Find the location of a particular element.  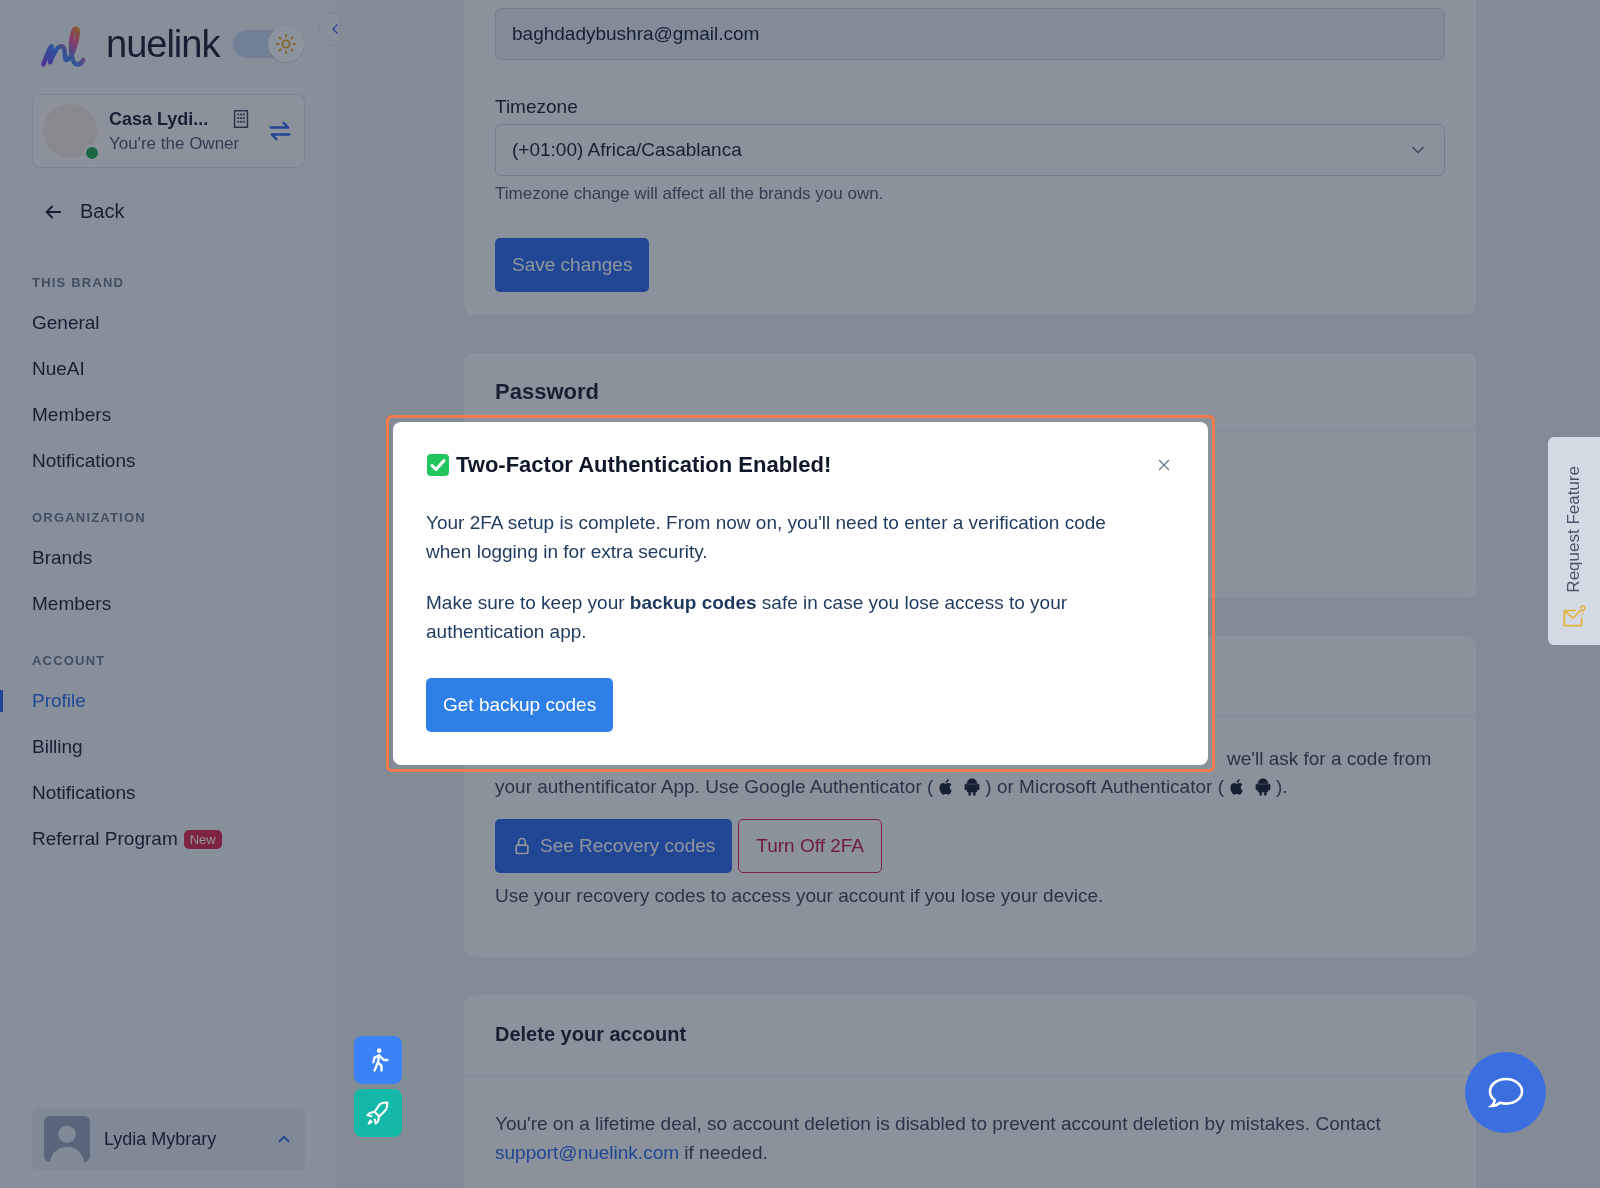

sidebar-item: NueAI is located at coordinates (168, 369).